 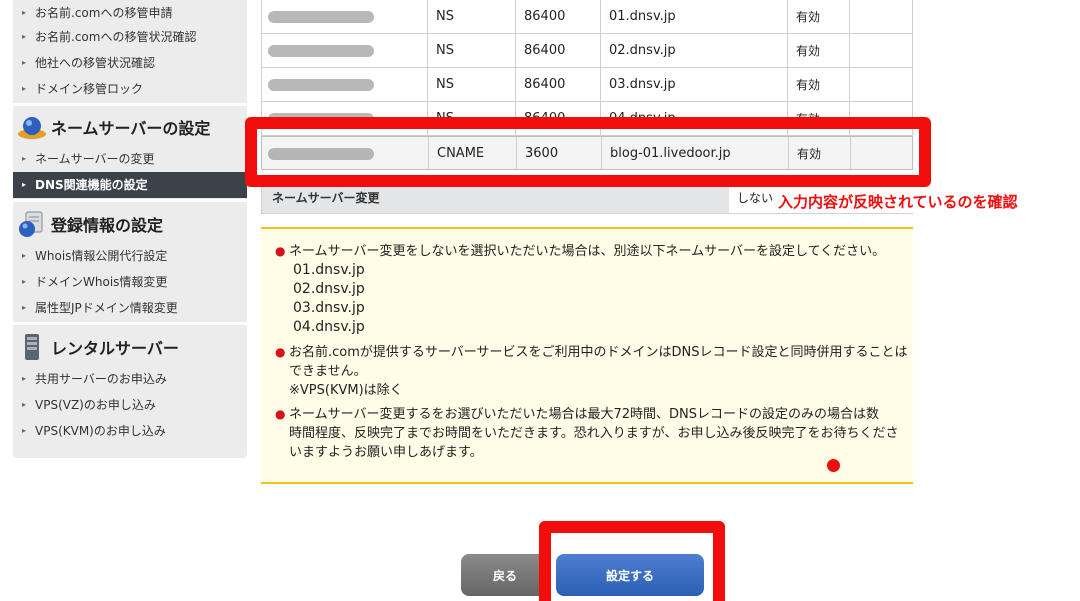 I want to click on sidebar-item-transfer-apply: ▸ お名前.comへの移管申請, so click(x=130, y=13).